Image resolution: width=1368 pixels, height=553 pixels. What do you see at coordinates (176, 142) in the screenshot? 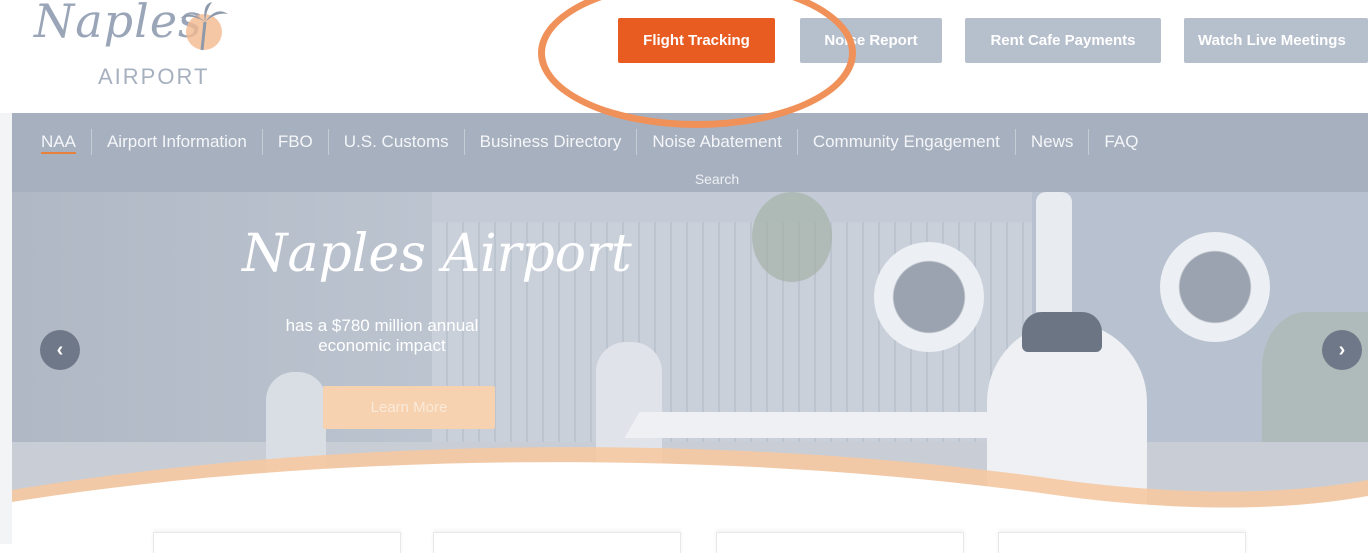
I see `nav-item-airport-information: Airport Information` at bounding box center [176, 142].